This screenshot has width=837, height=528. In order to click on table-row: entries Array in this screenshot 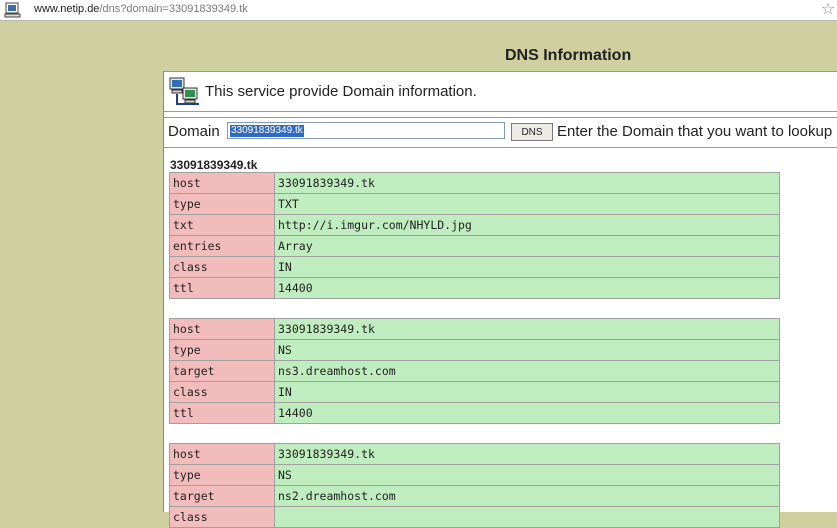, I will do `click(474, 246)`.